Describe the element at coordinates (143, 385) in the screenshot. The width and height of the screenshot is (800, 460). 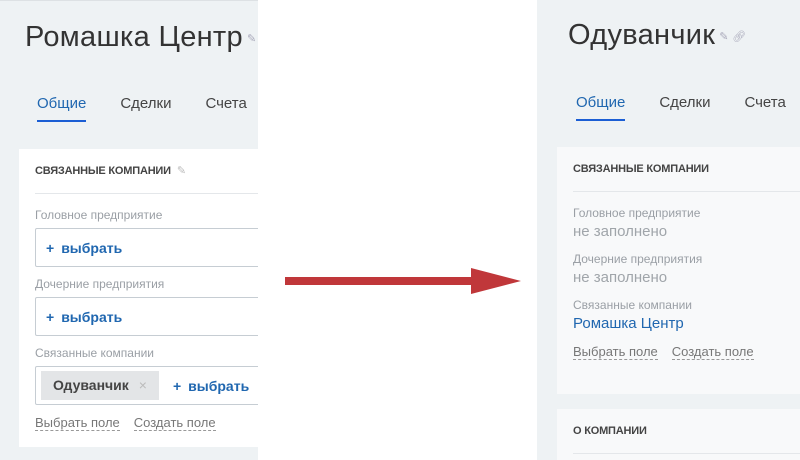
I see `remove-icon: ×` at that location.